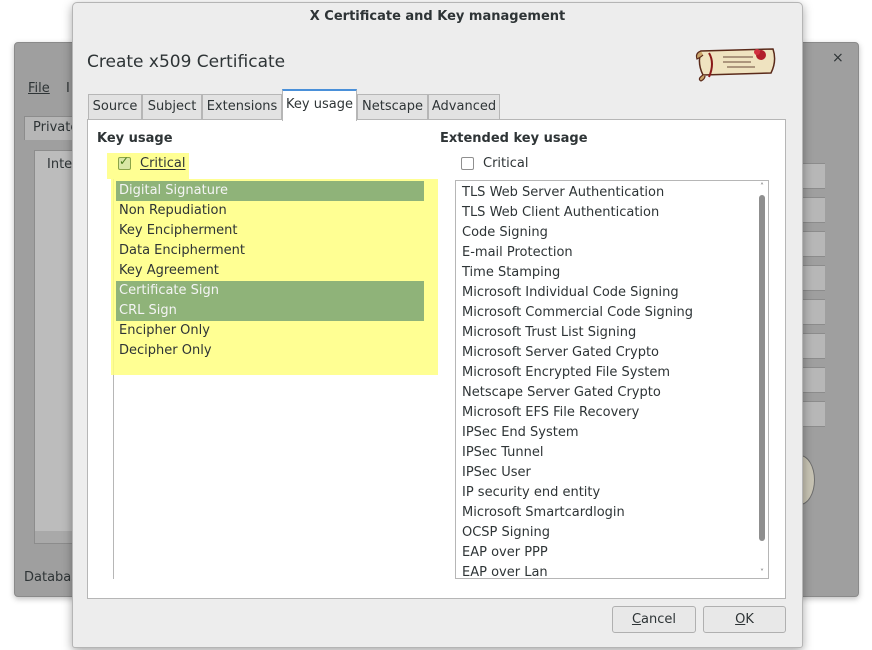  What do you see at coordinates (270, 271) in the screenshot?
I see `key-usage-item-key-agreement: Key Agreement` at bounding box center [270, 271].